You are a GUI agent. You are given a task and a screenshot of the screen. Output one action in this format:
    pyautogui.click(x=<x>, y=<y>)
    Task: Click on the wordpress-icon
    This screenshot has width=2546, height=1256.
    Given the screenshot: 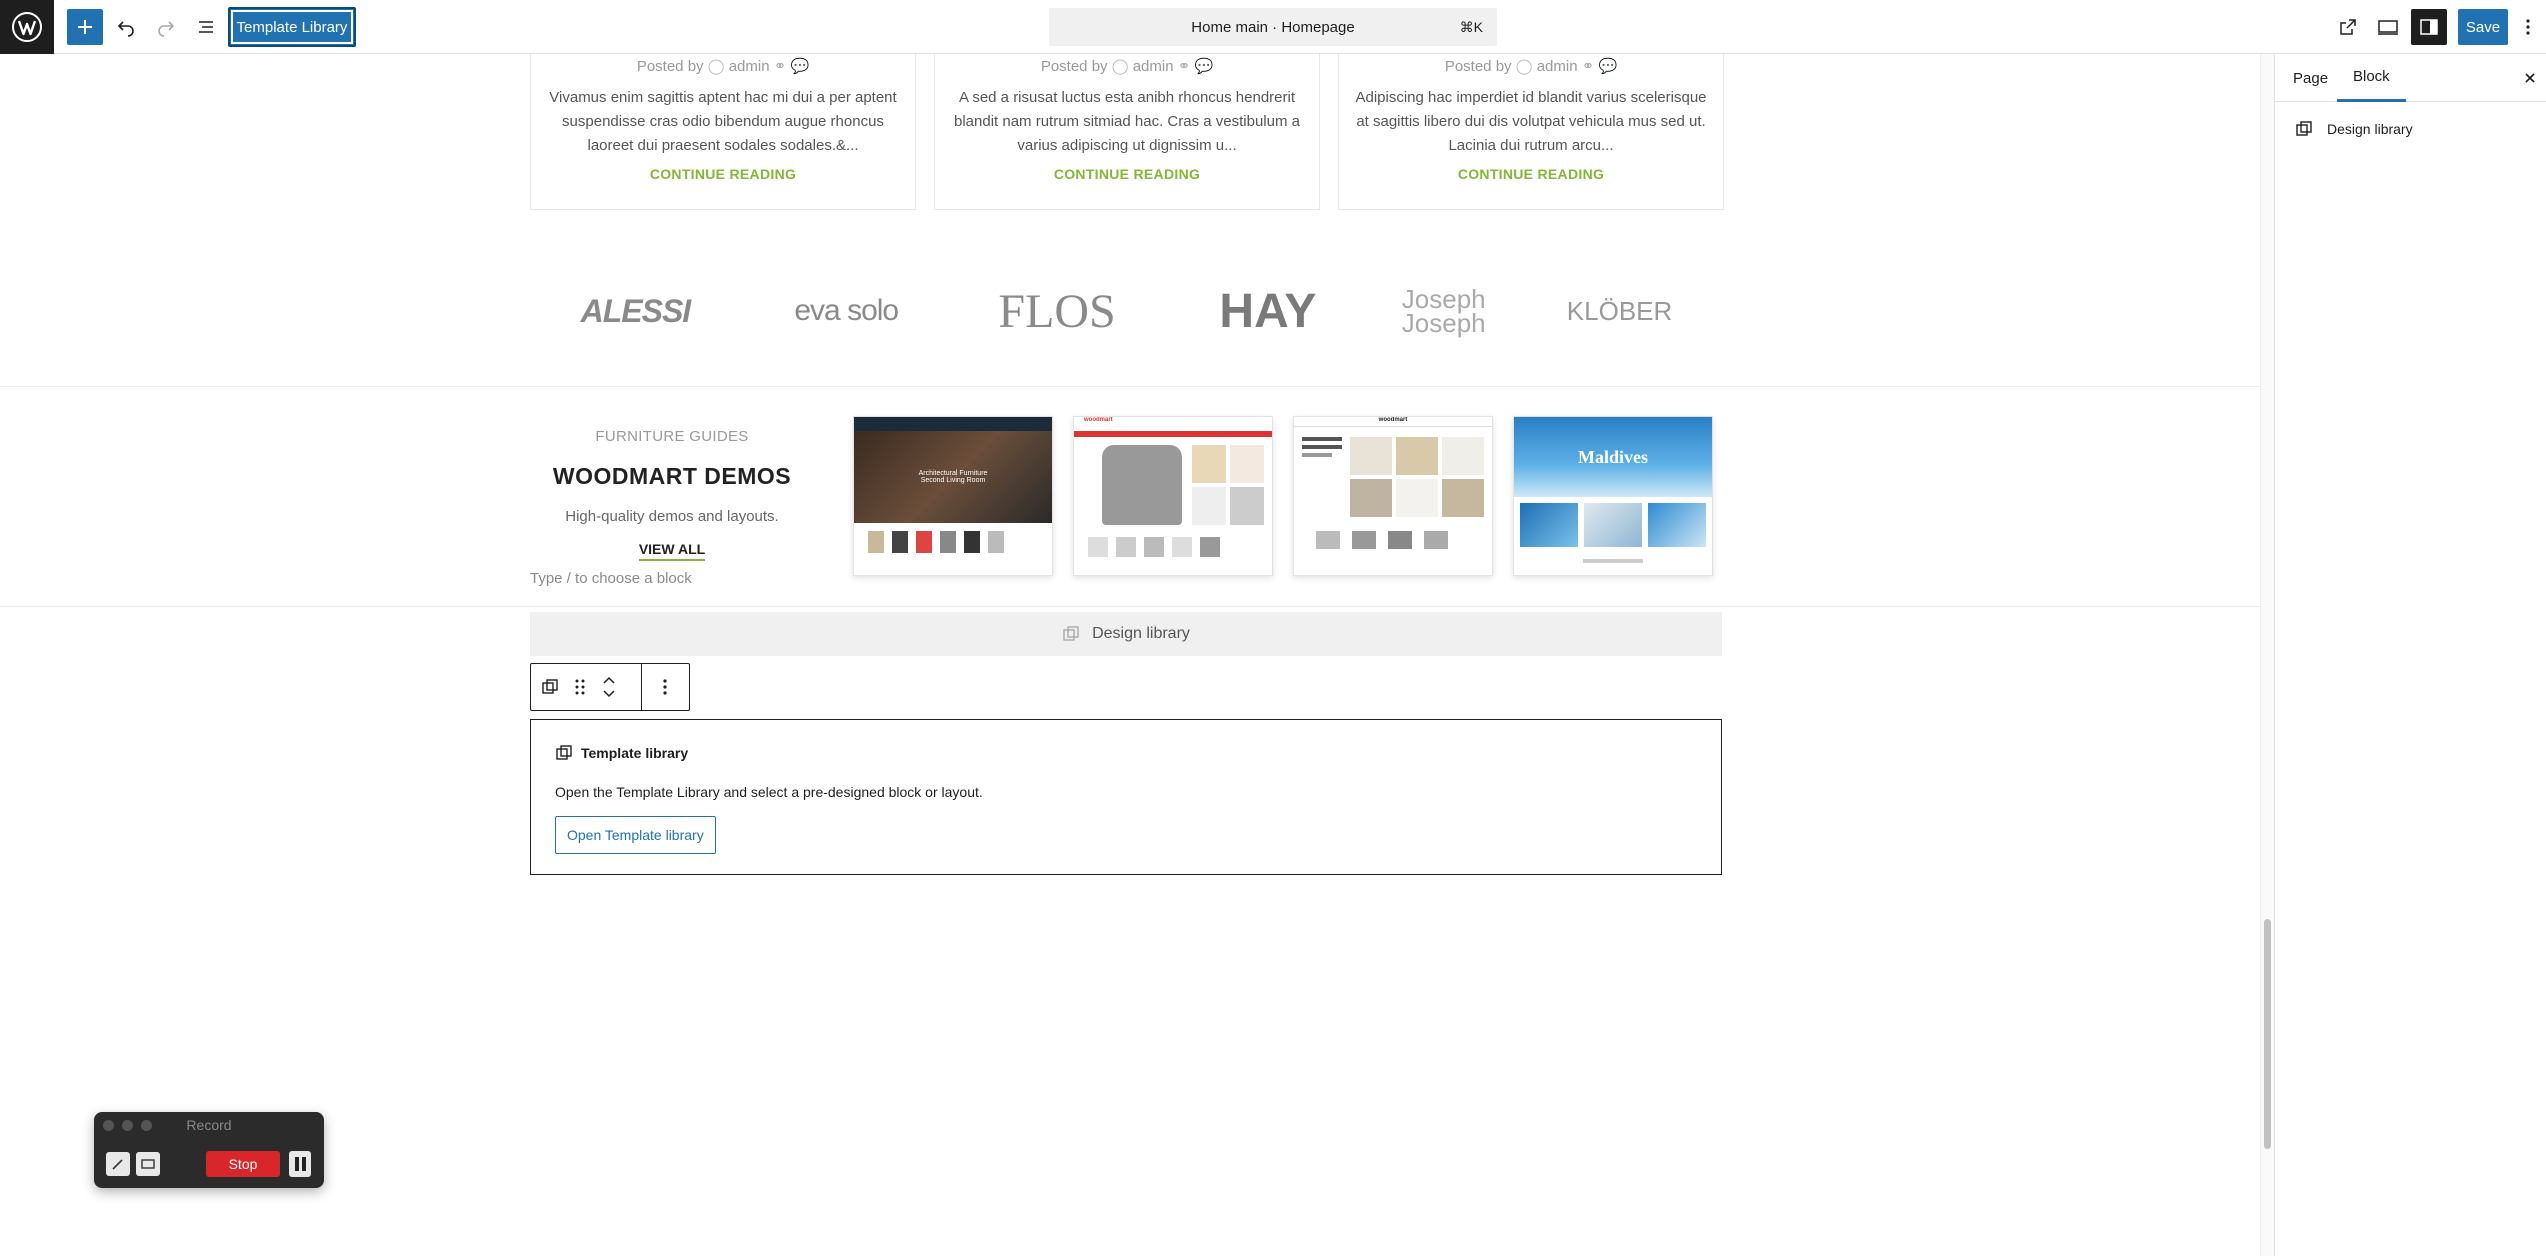 What is the action you would take?
    pyautogui.click(x=27, y=27)
    